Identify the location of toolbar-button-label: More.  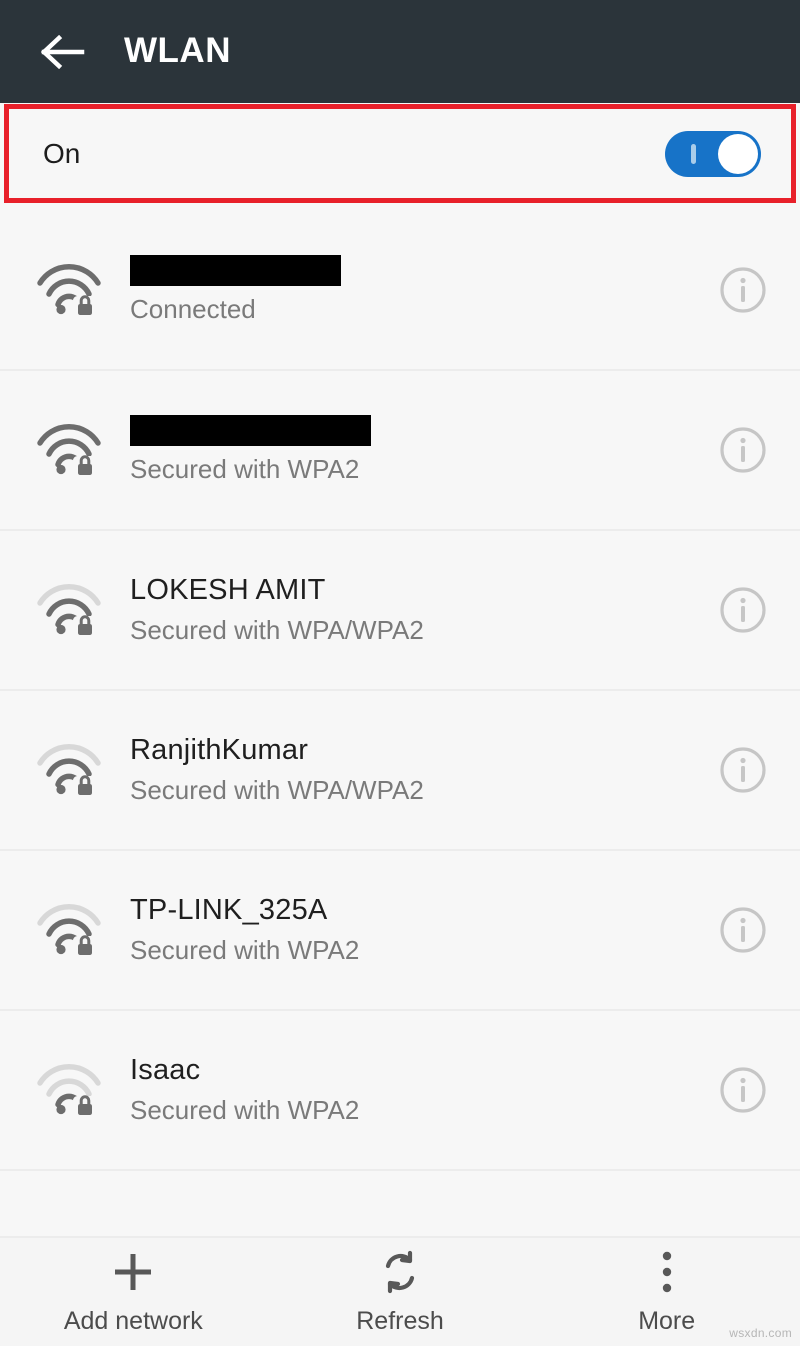
(667, 1321).